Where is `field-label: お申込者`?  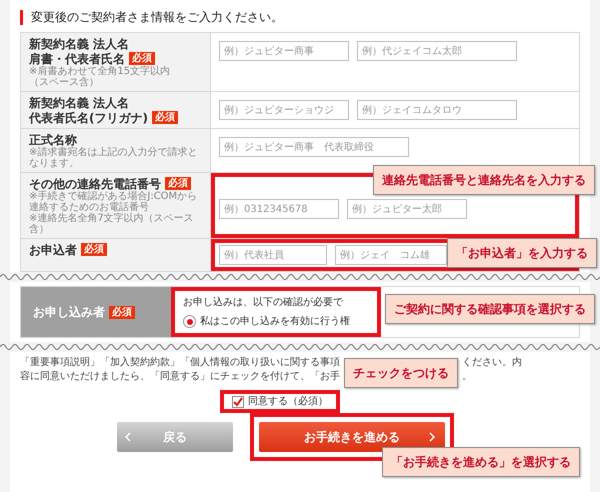
field-label: お申込者 is located at coordinates (53, 250).